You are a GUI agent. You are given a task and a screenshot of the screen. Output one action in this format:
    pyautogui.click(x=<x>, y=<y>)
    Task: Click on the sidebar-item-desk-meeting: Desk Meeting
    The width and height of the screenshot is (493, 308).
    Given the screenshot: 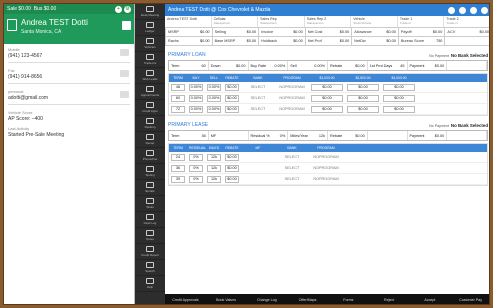 What is the action you would take?
    pyautogui.click(x=150, y=12)
    